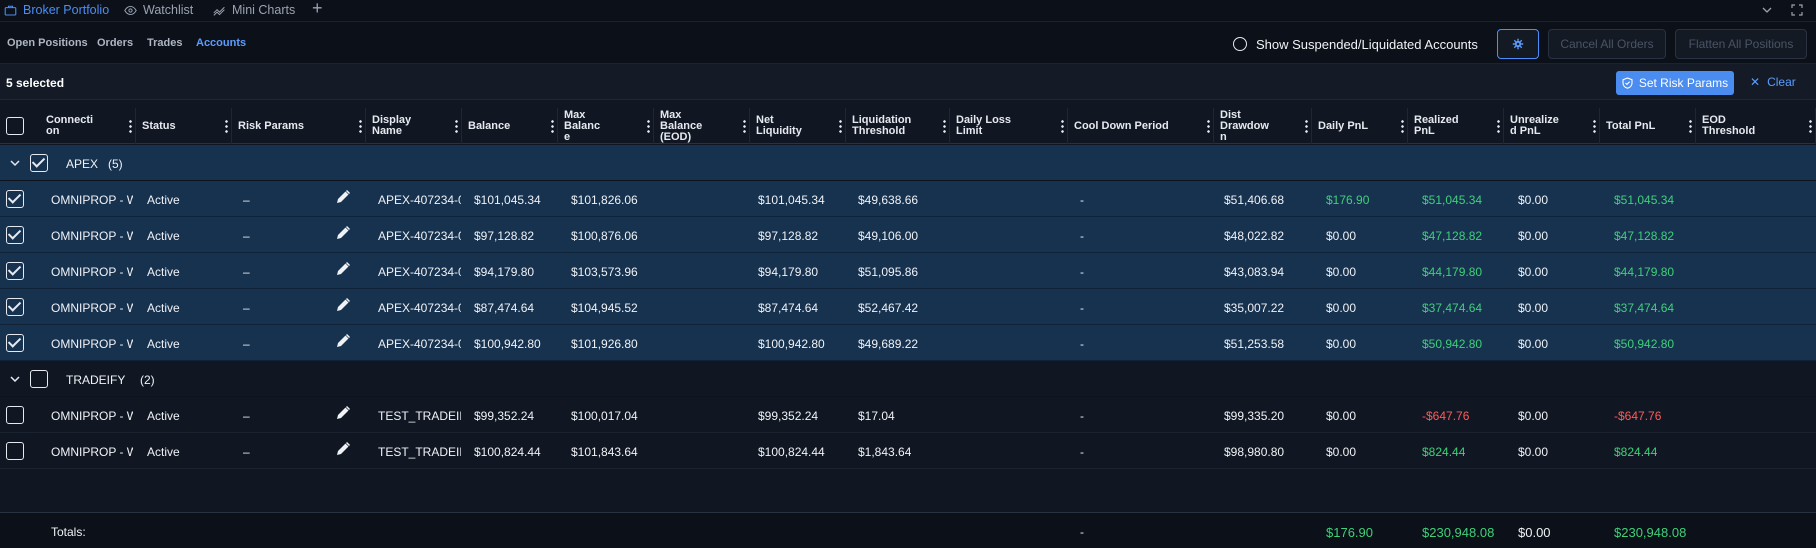 The height and width of the screenshot is (548, 1816). Describe the element at coordinates (1141, 126) in the screenshot. I see `column-header-cool-down-period: Cool Down Period` at that location.